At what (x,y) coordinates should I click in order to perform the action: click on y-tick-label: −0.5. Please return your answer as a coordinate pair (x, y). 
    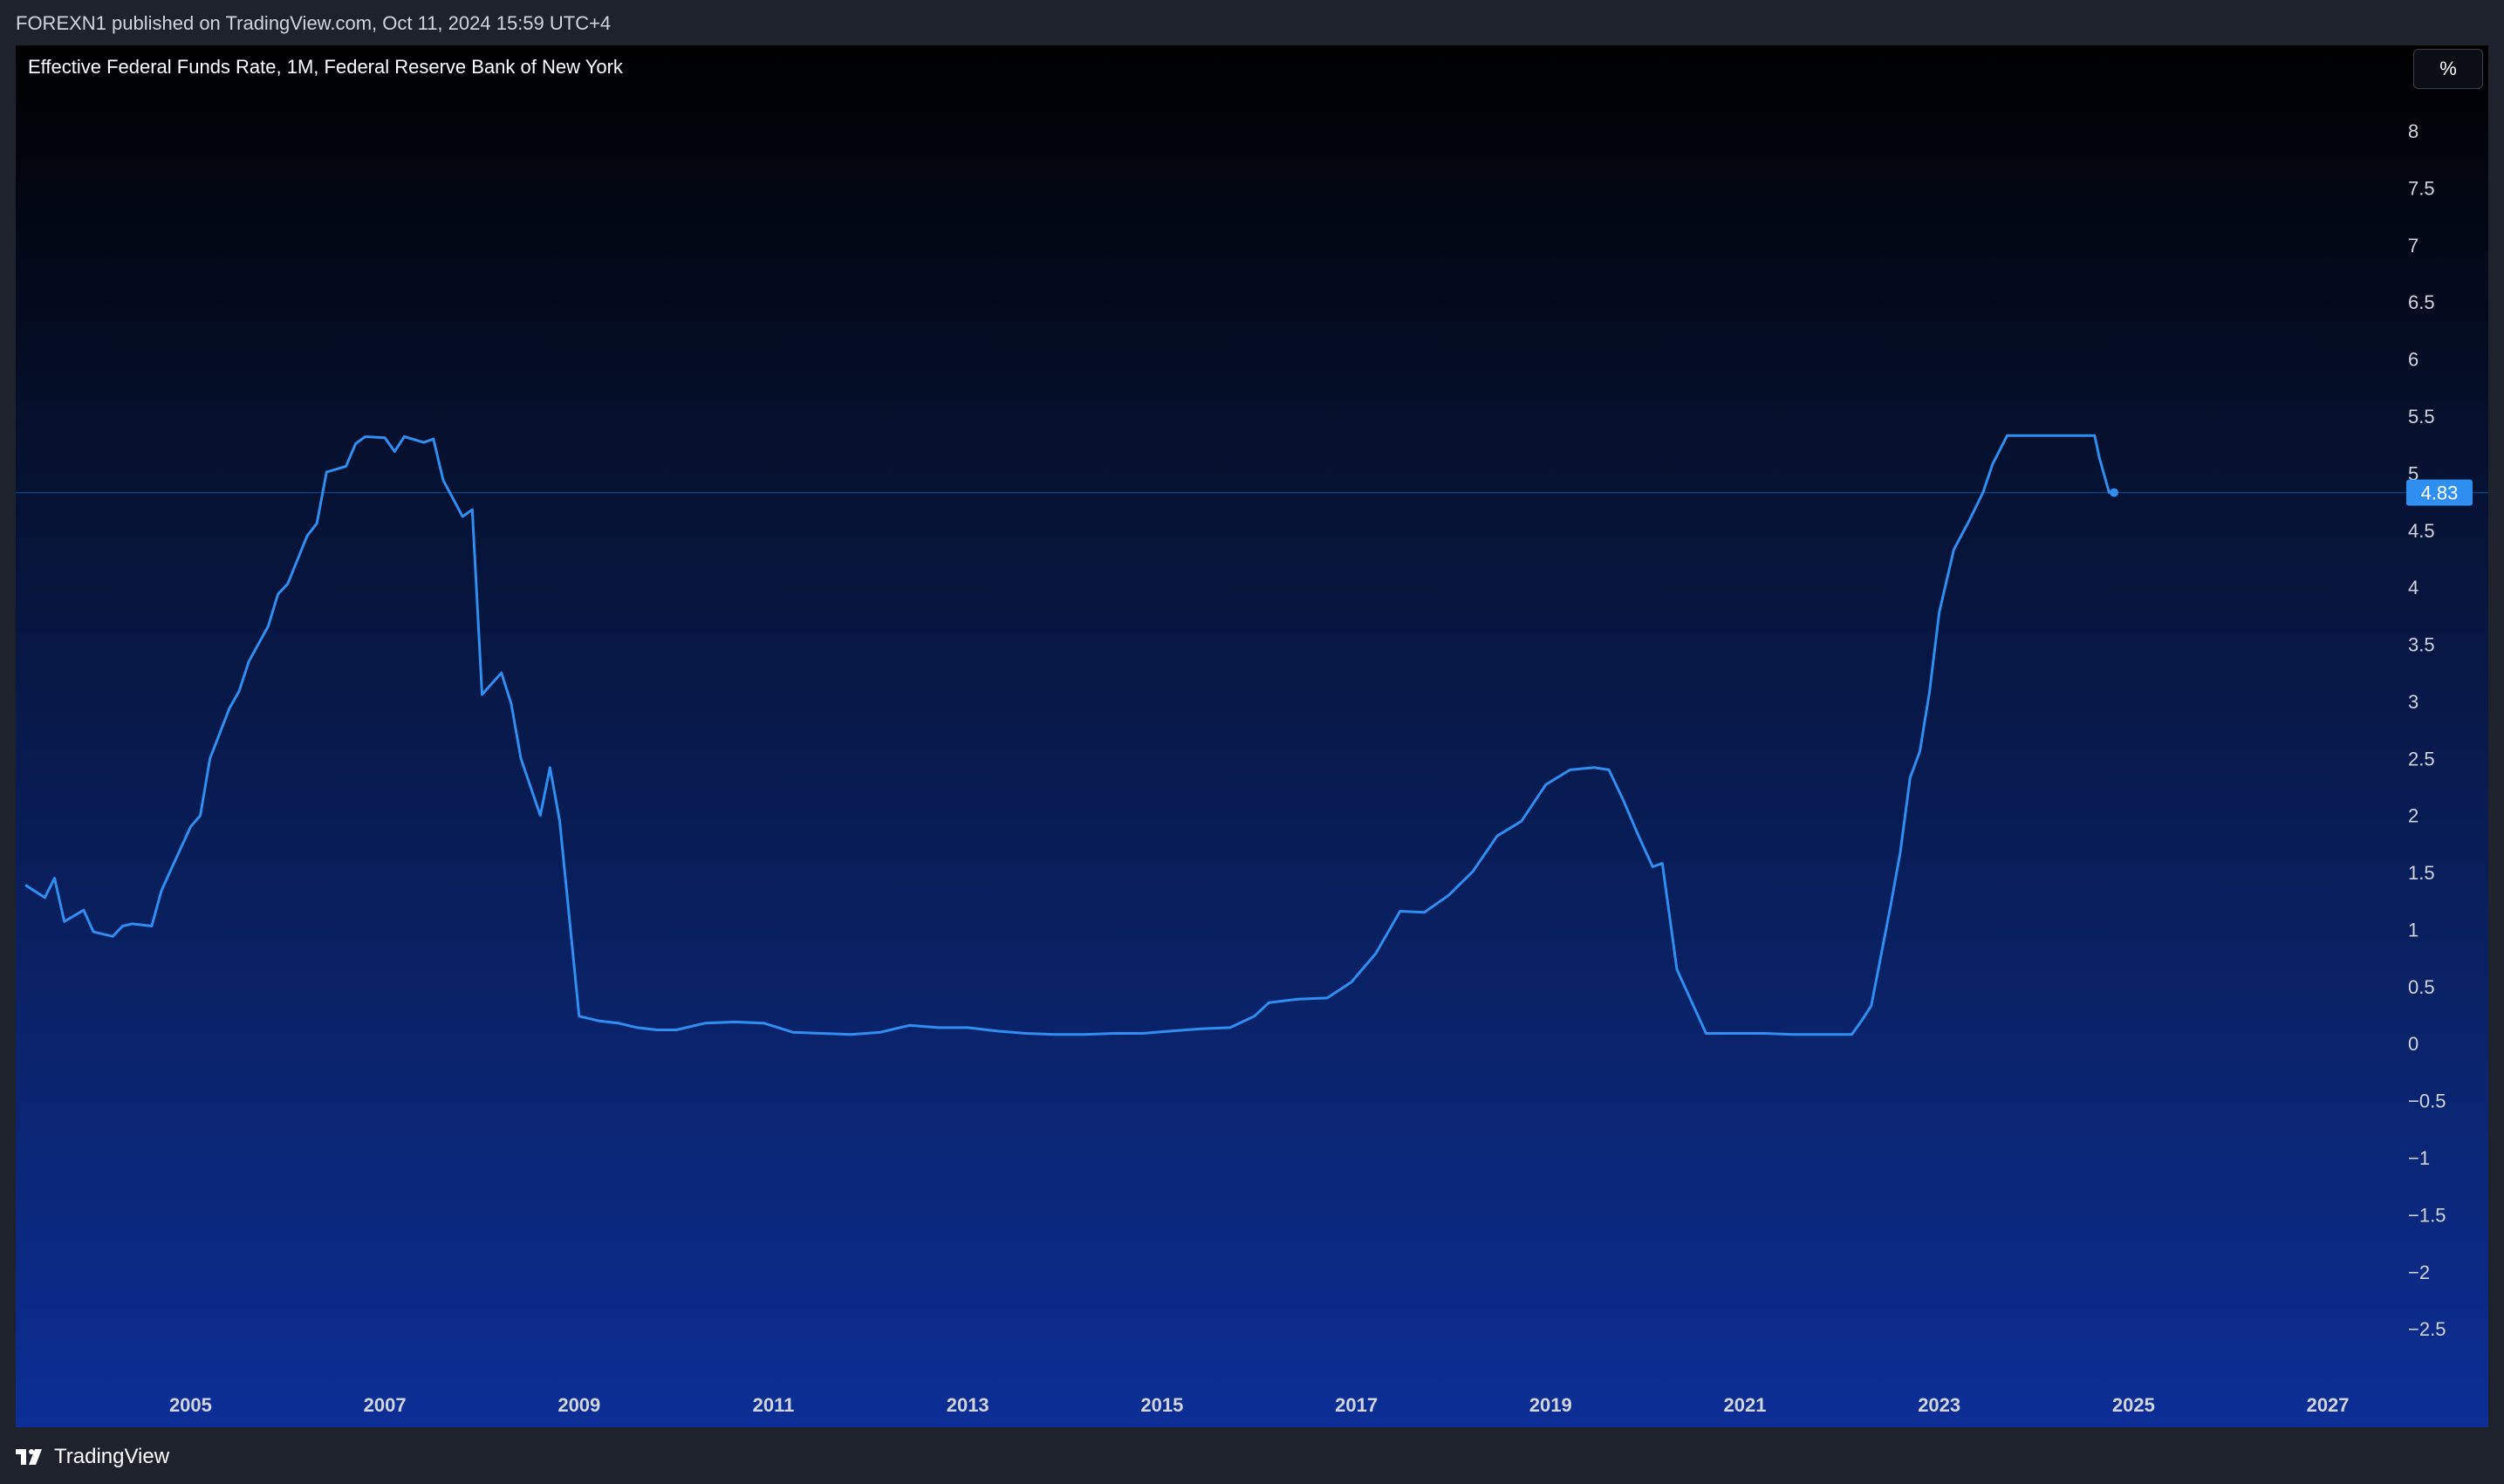
    Looking at the image, I should click on (2427, 1101).